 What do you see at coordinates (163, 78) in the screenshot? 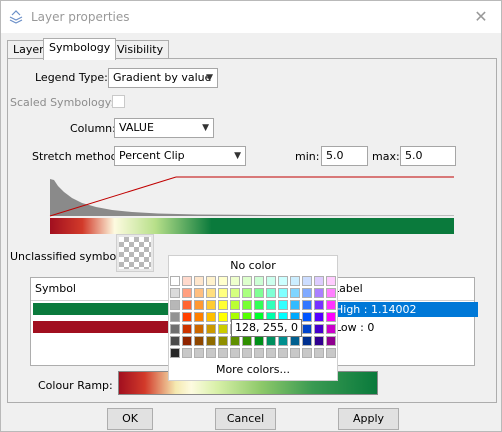
I see `legend-type-select: Gradient by value ▼` at bounding box center [163, 78].